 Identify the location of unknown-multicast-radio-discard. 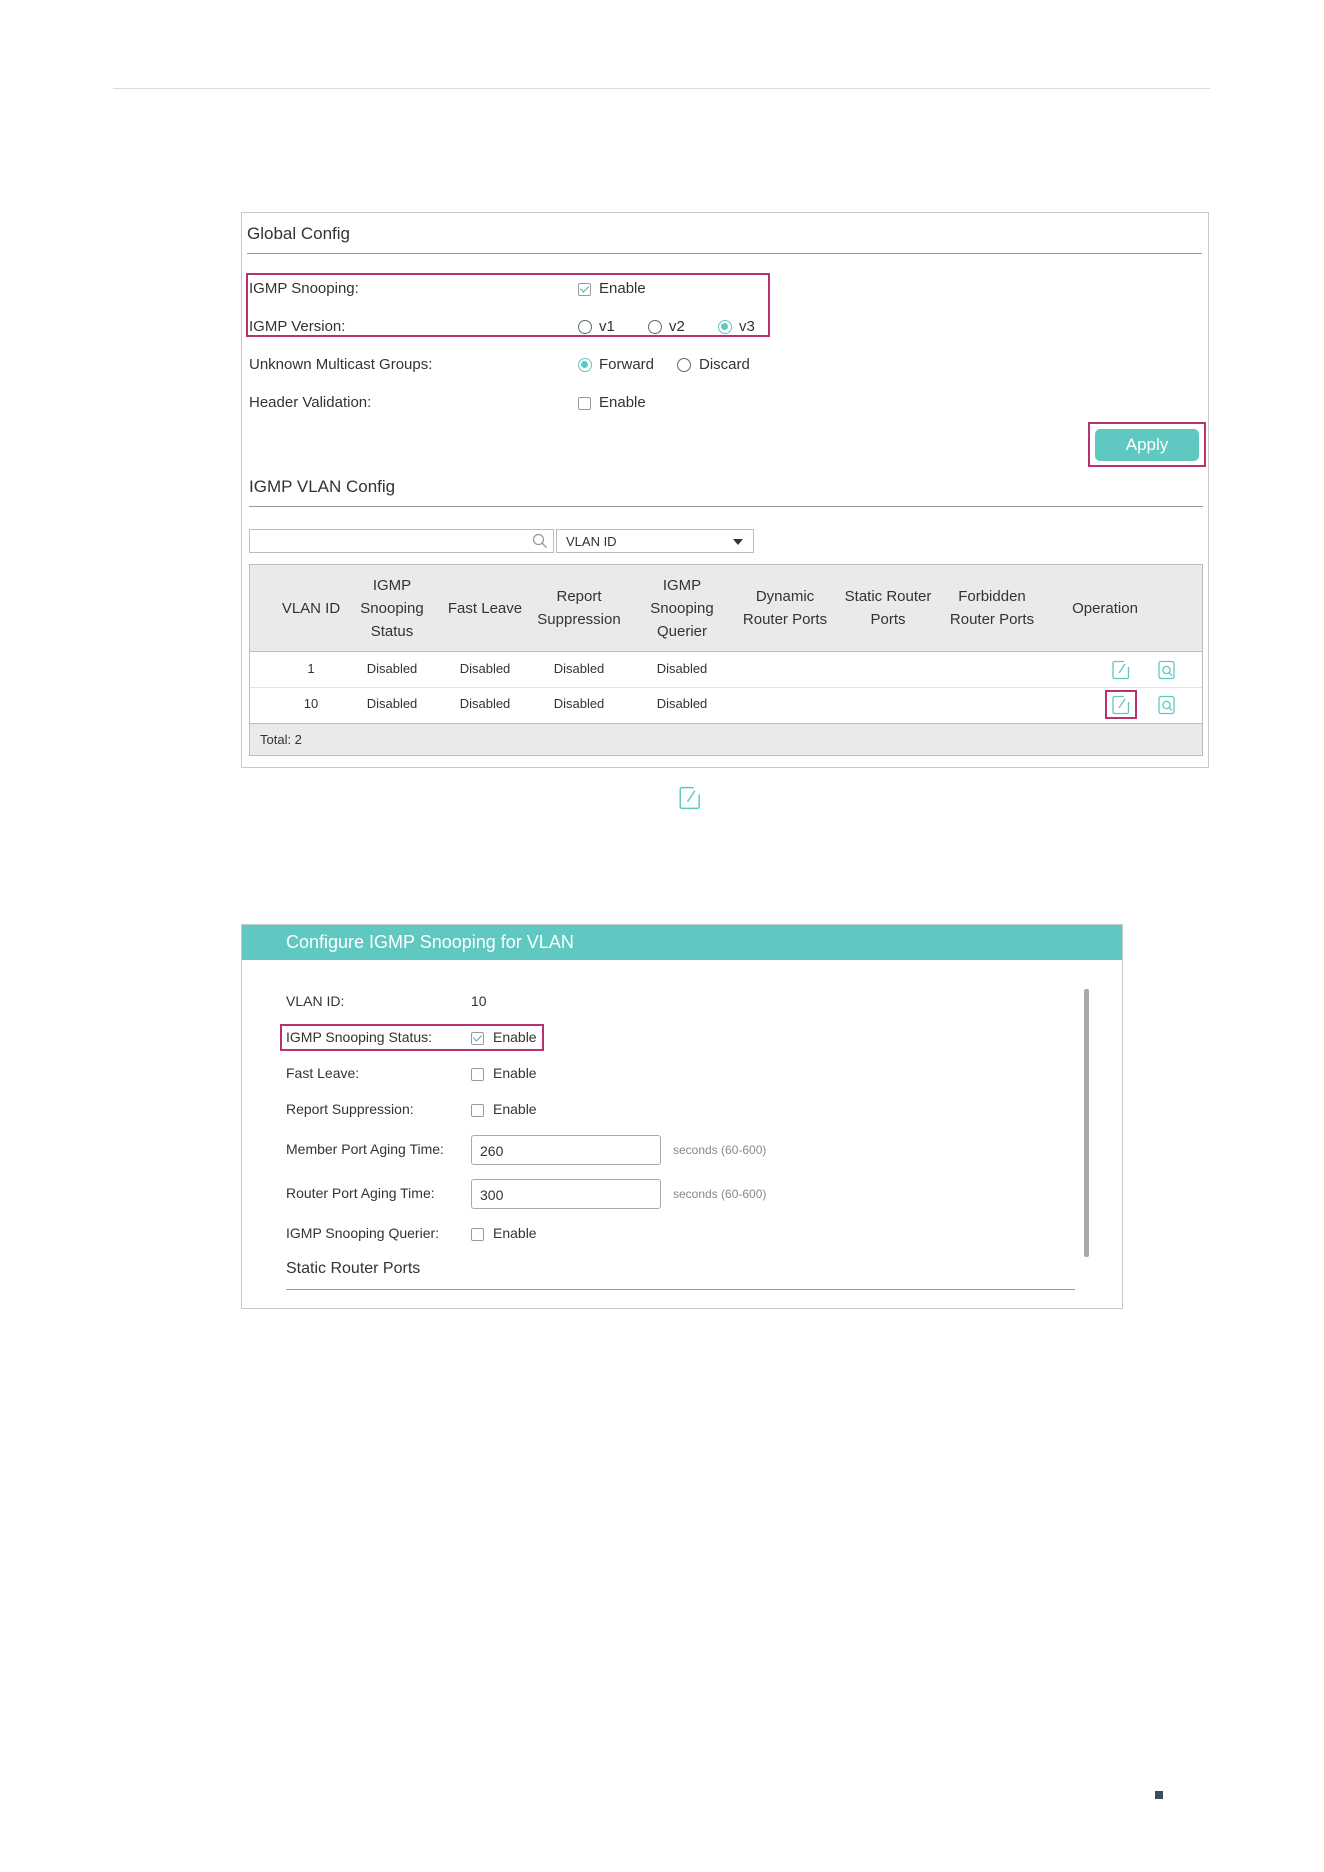
(684, 365).